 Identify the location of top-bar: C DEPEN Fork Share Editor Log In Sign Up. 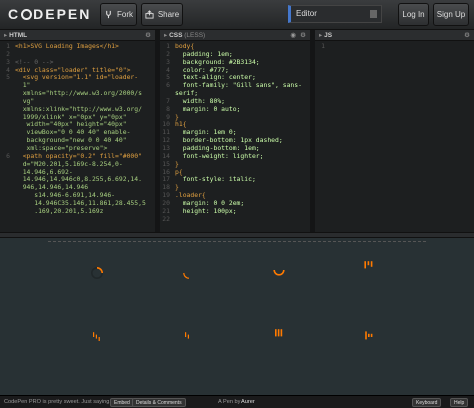
(237, 15).